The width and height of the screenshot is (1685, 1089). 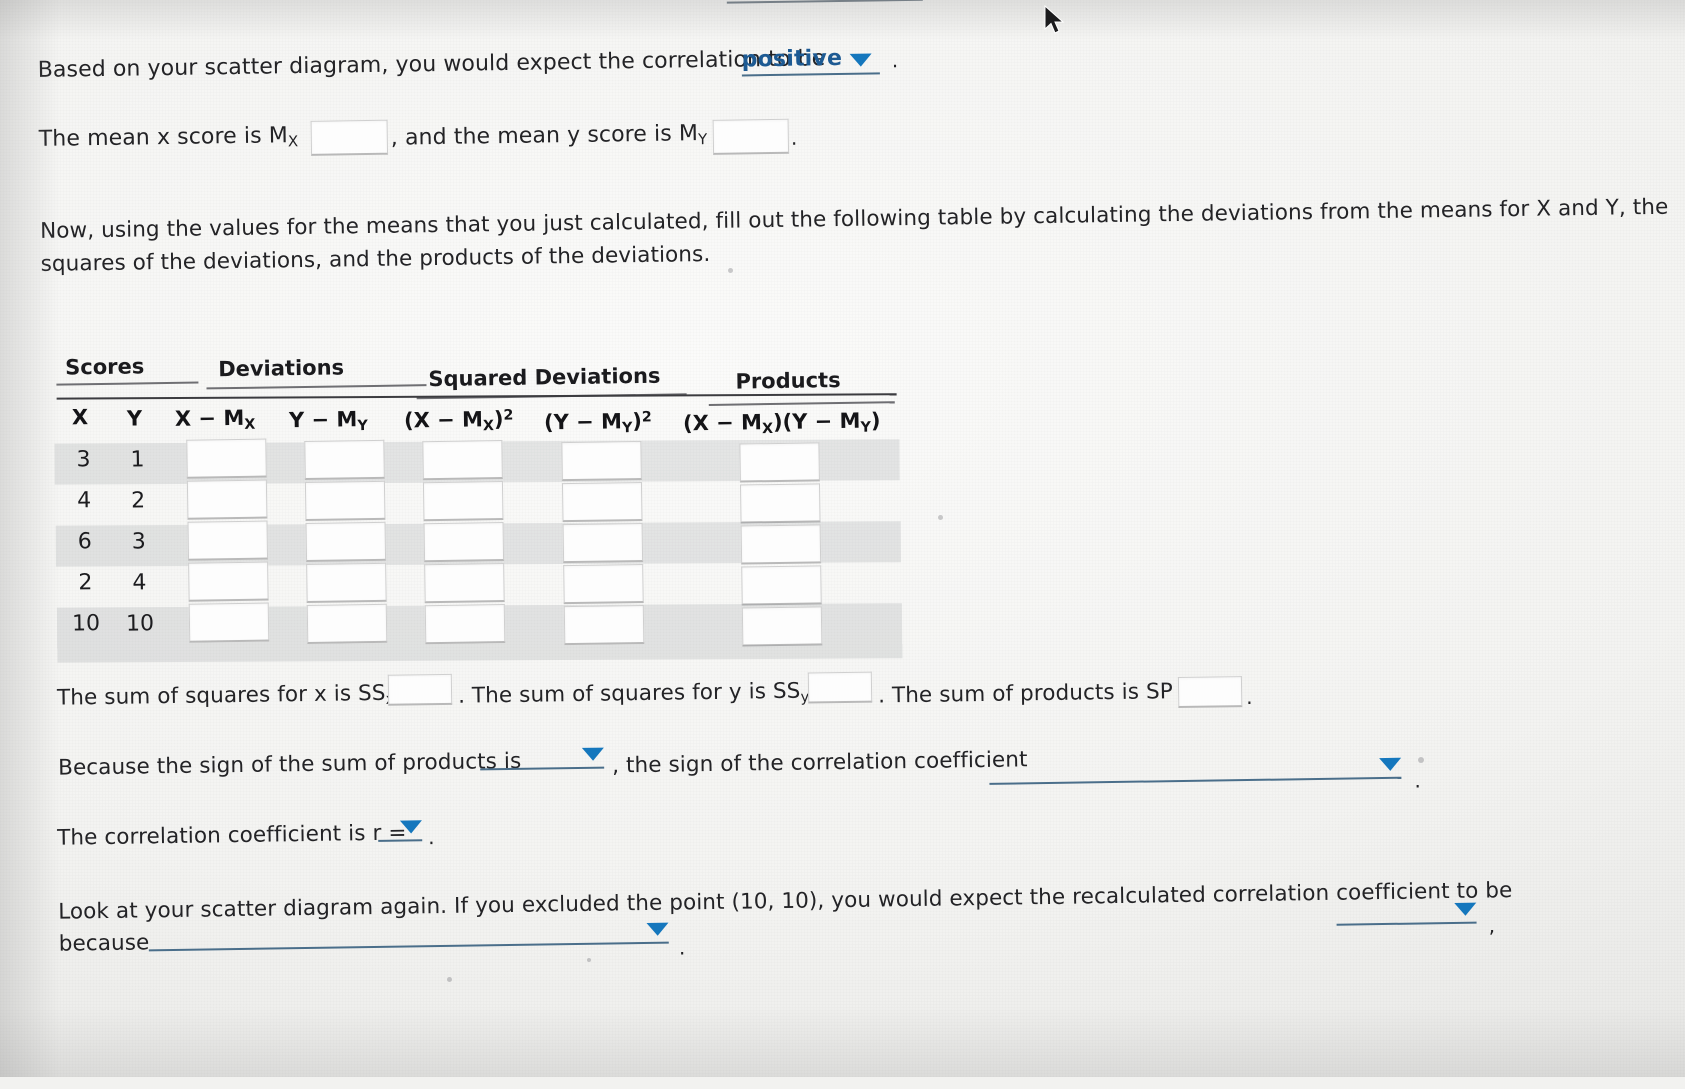 I want to click on cell-x-label: 2, so click(x=85, y=583).